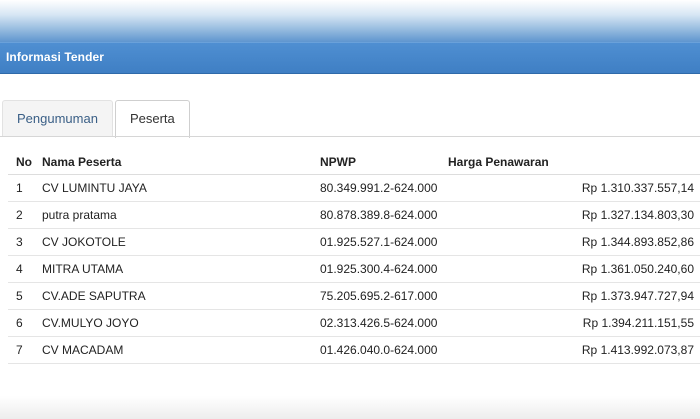 This screenshot has width=700, height=419. I want to click on row-no: 1, so click(21, 188).